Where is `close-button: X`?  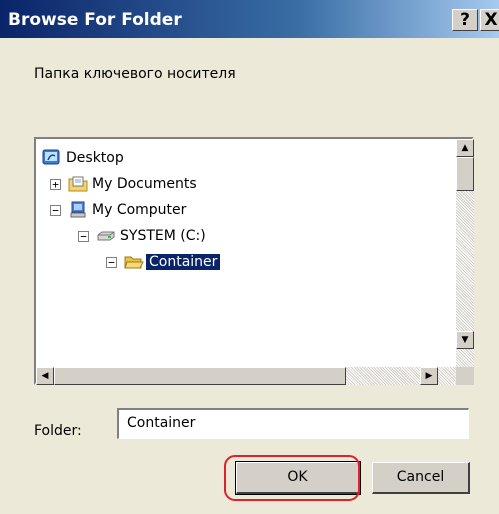 close-button: X is located at coordinates (489, 20).